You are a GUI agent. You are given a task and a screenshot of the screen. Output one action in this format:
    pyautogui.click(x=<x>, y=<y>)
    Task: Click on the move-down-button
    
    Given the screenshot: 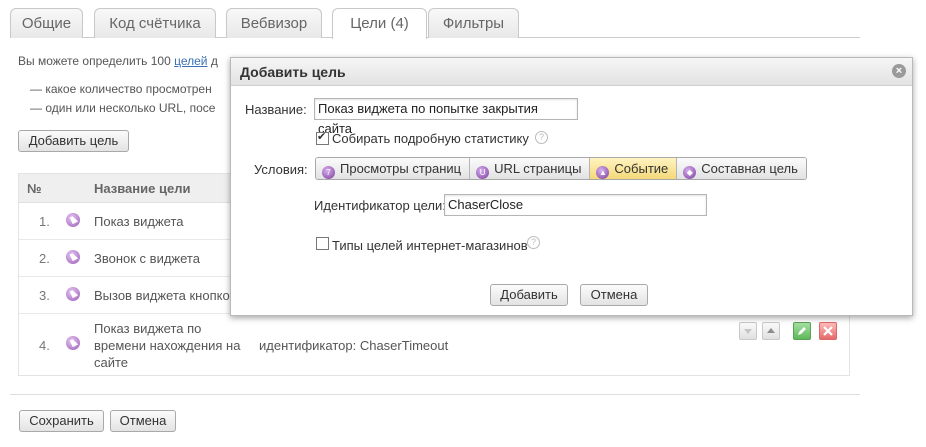 What is the action you would take?
    pyautogui.click(x=748, y=331)
    